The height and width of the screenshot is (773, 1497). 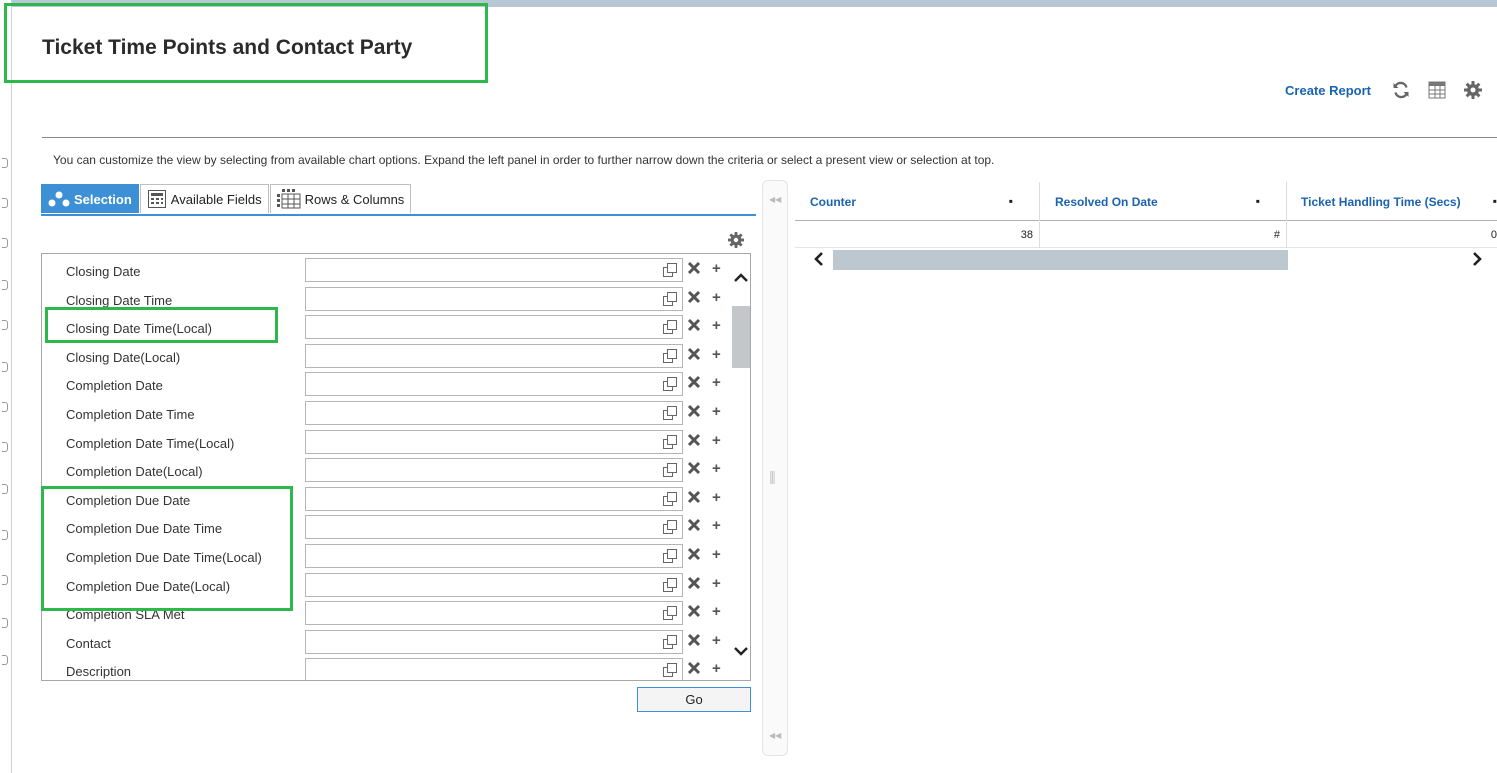 I want to click on vertical-scrollbar-thumb, so click(x=741, y=337).